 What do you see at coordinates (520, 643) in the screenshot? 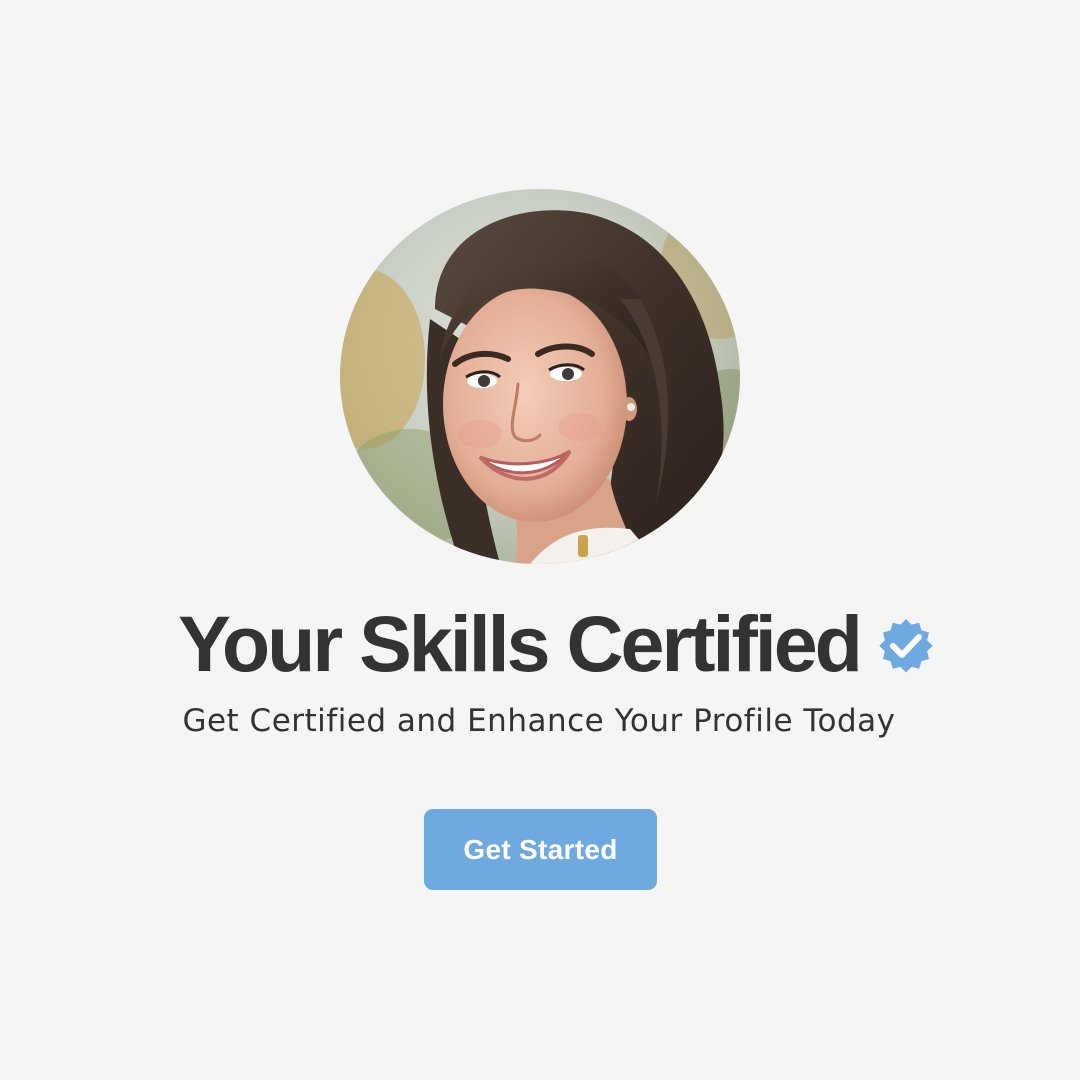
I see `page-title: Your Skills Certified` at bounding box center [520, 643].